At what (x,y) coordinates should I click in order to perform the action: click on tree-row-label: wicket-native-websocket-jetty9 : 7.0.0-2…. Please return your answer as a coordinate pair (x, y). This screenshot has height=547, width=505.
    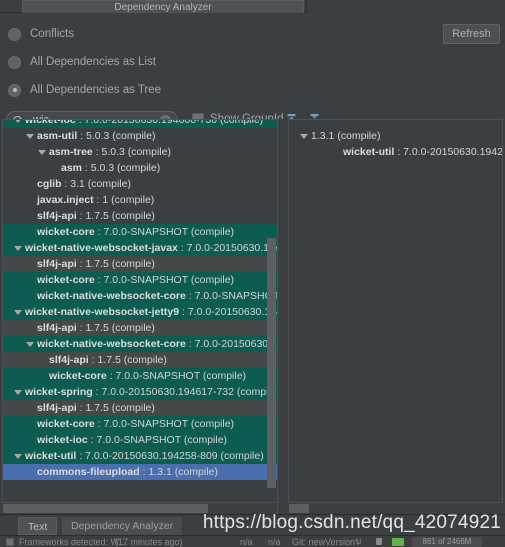
    Looking at the image, I should click on (151, 312).